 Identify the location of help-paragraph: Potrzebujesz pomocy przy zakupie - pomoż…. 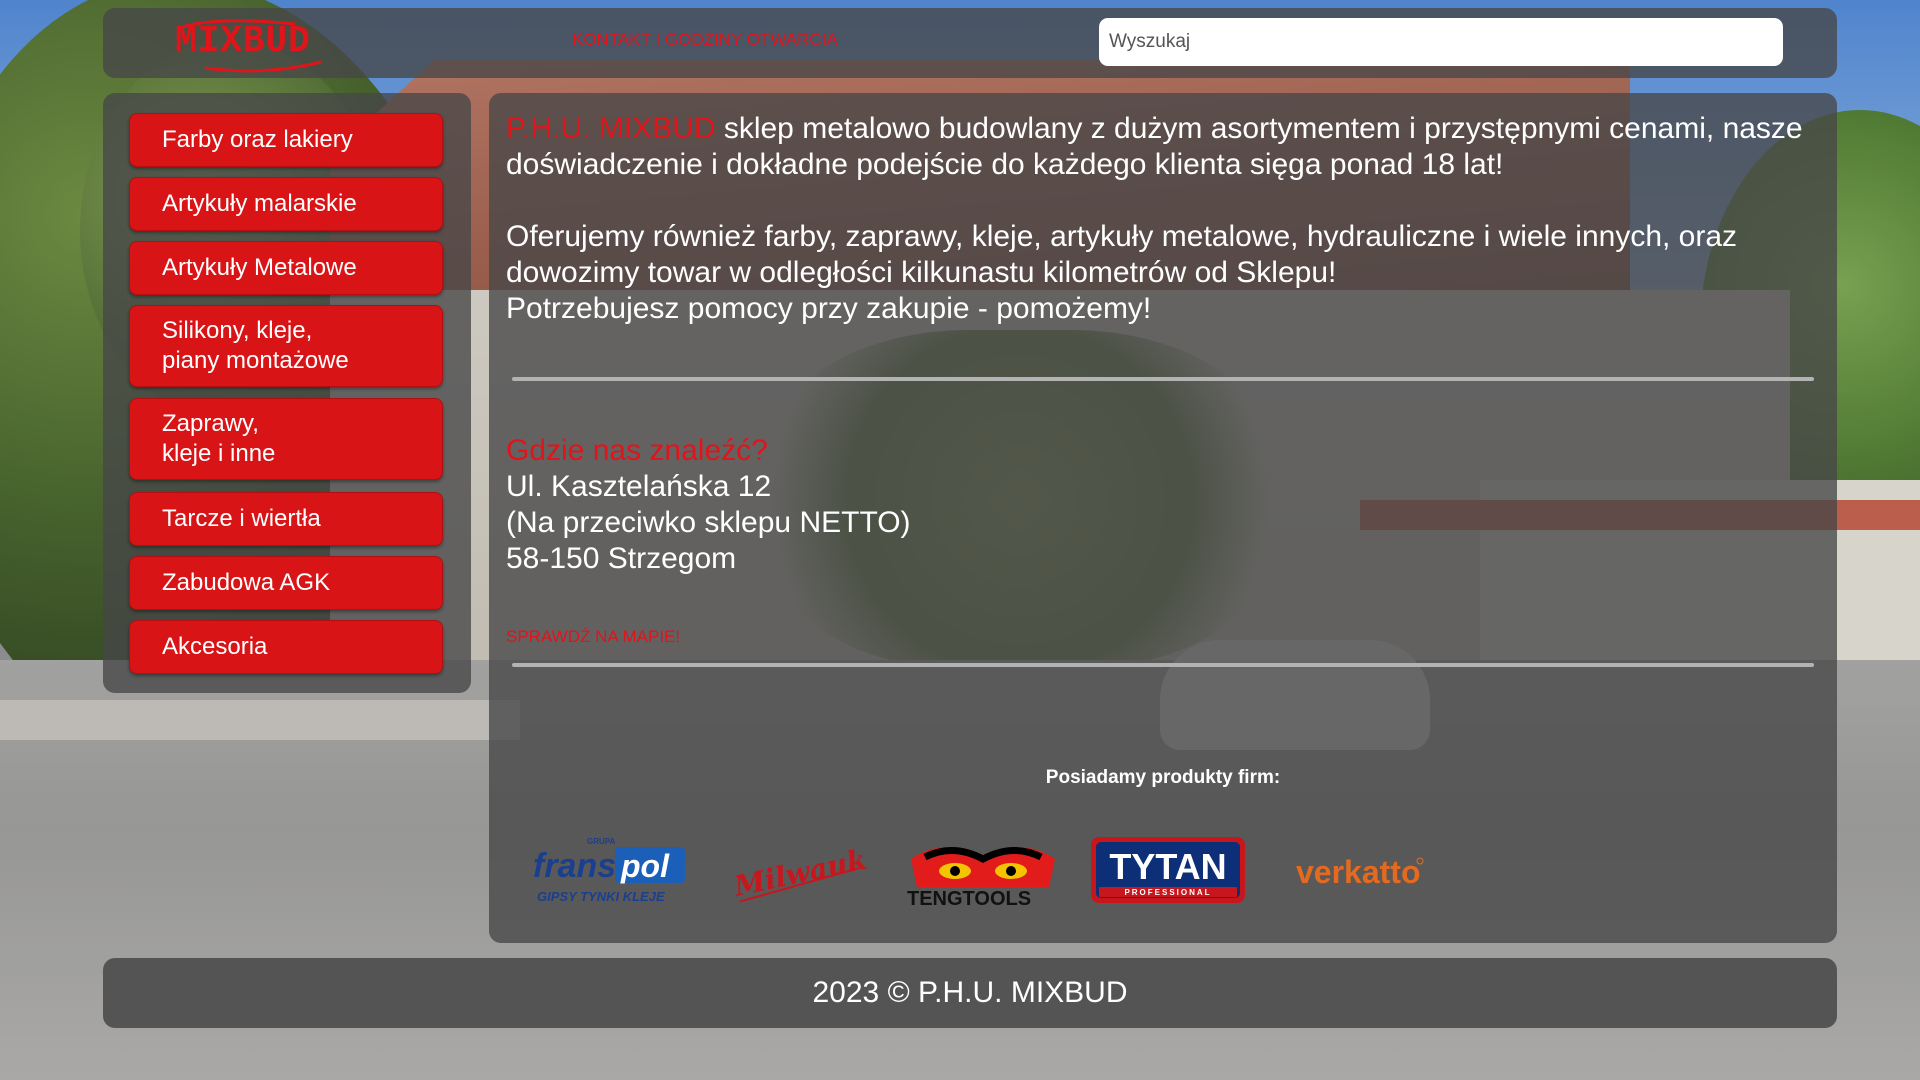
(829, 308).